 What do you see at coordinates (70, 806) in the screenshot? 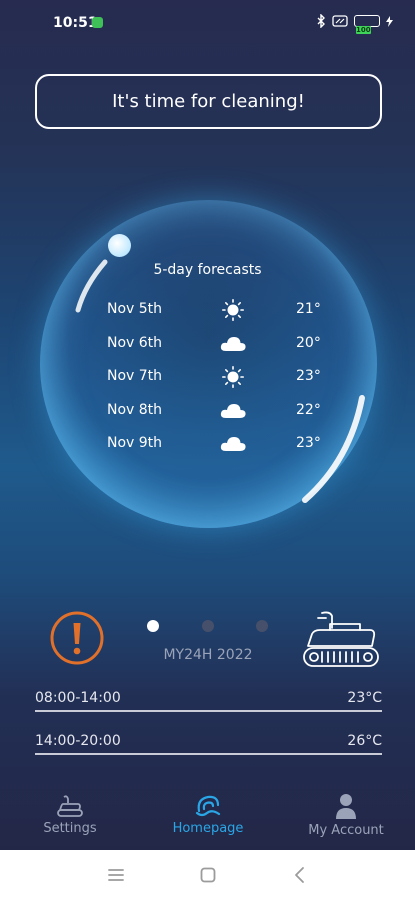
I see `robot-settings-icon` at bounding box center [70, 806].